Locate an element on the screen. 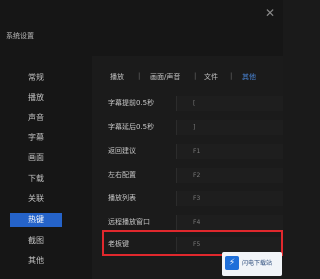 This screenshot has height=279, width=320. tab-file: 文件 is located at coordinates (211, 77).